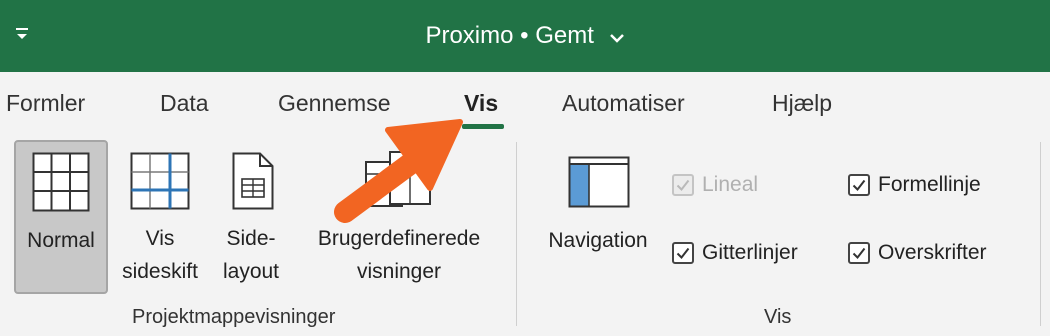 The image size is (1050, 336). I want to click on tab-formulas: Formler, so click(45, 103).